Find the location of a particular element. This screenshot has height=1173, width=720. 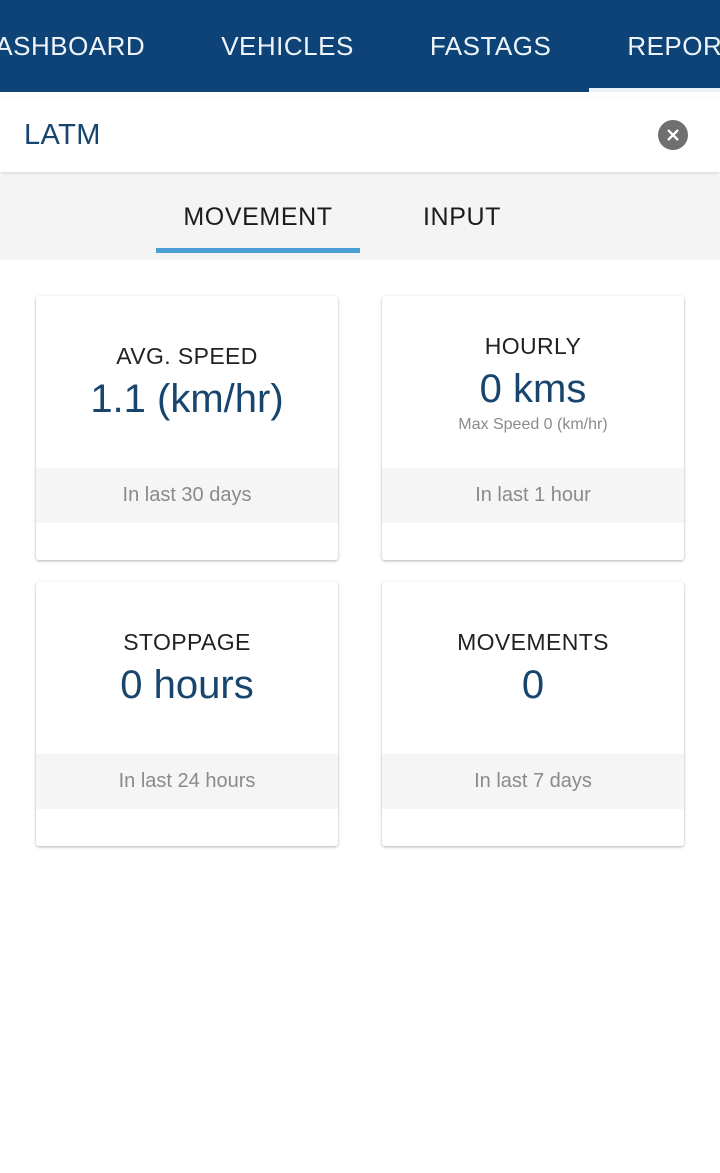

stat-card-title: AVG. SPEED is located at coordinates (187, 356).